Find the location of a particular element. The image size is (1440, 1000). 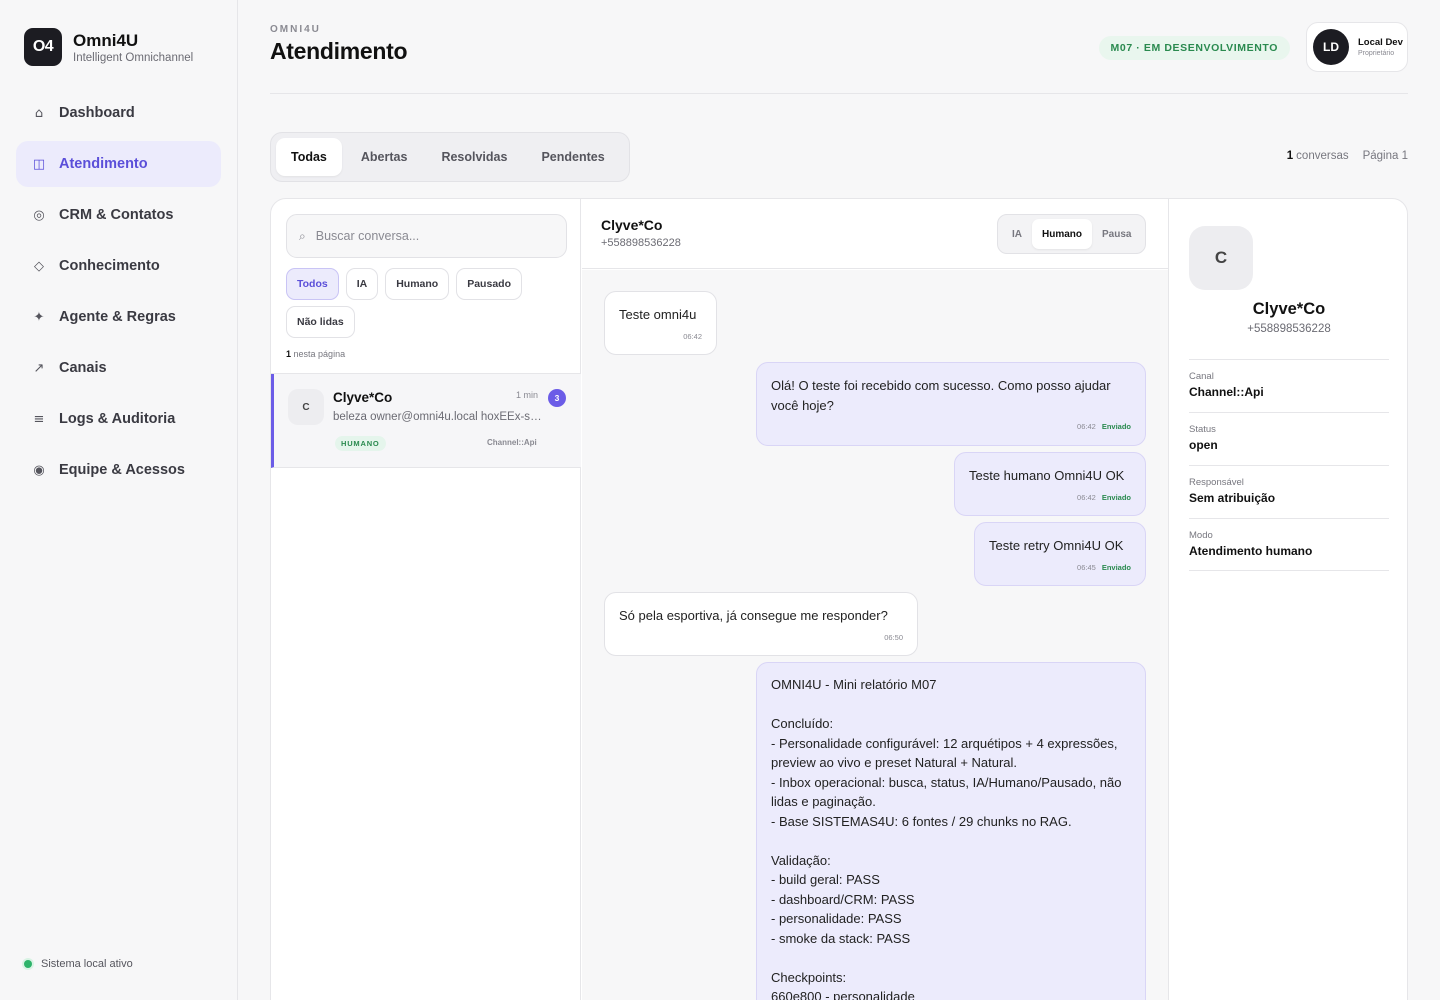

team-icon: ◉ is located at coordinates (39, 470).